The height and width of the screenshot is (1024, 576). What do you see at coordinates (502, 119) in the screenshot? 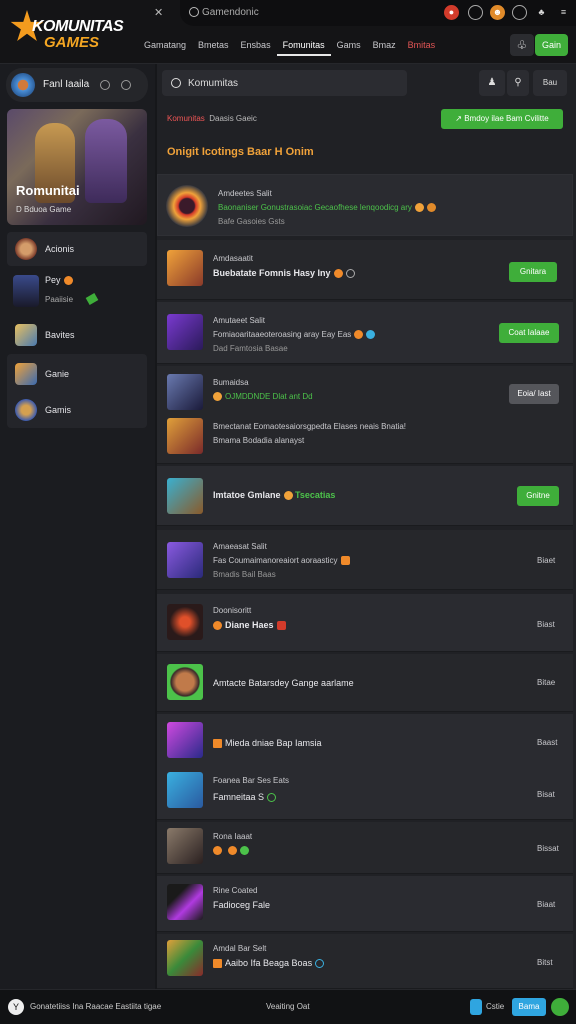
I see `follow-button: ↗ Bmdoy ilae Bam Cvilitte` at bounding box center [502, 119].